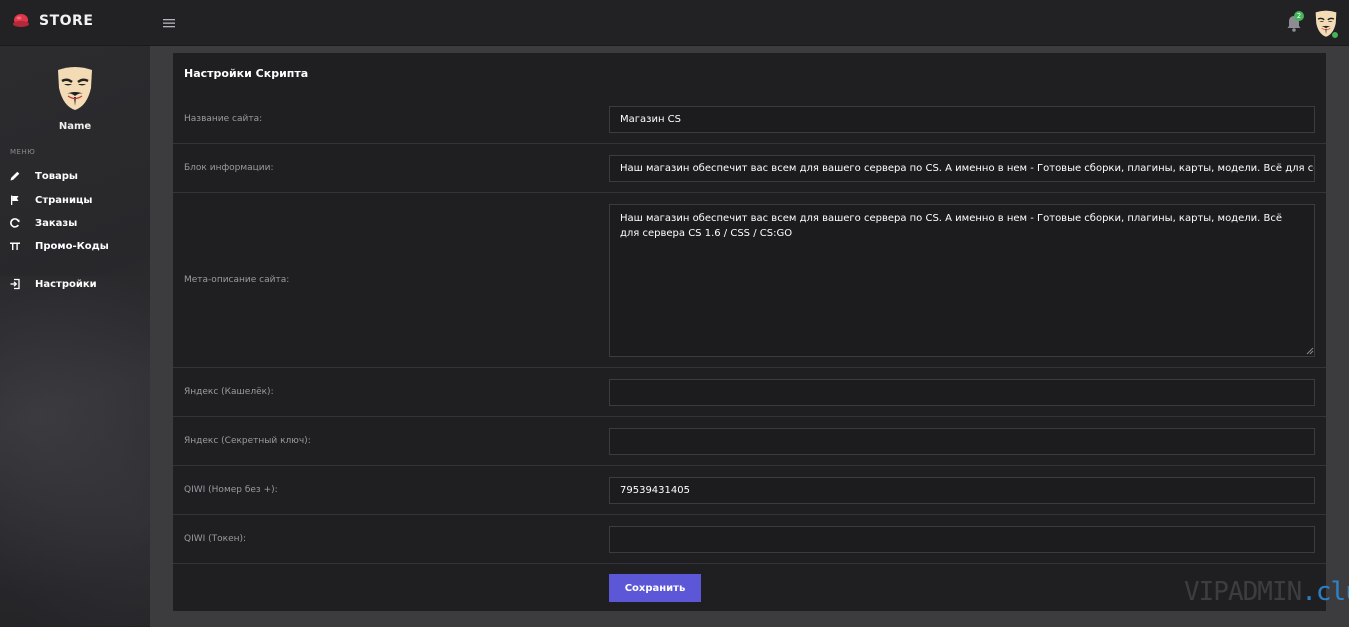 The width and height of the screenshot is (1349, 627). What do you see at coordinates (246, 73) in the screenshot?
I see `page-title: Настройки Скрипта` at bounding box center [246, 73].